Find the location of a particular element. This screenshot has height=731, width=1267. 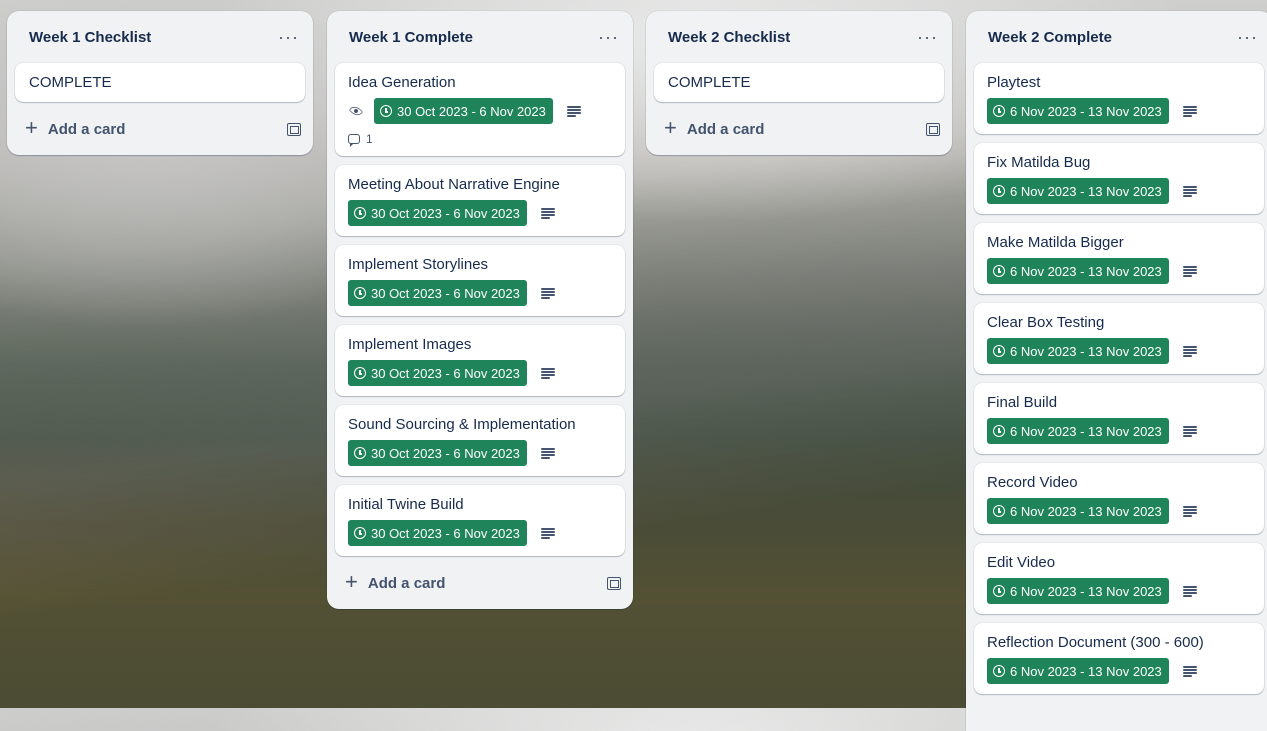

eye-icon is located at coordinates (356, 111).